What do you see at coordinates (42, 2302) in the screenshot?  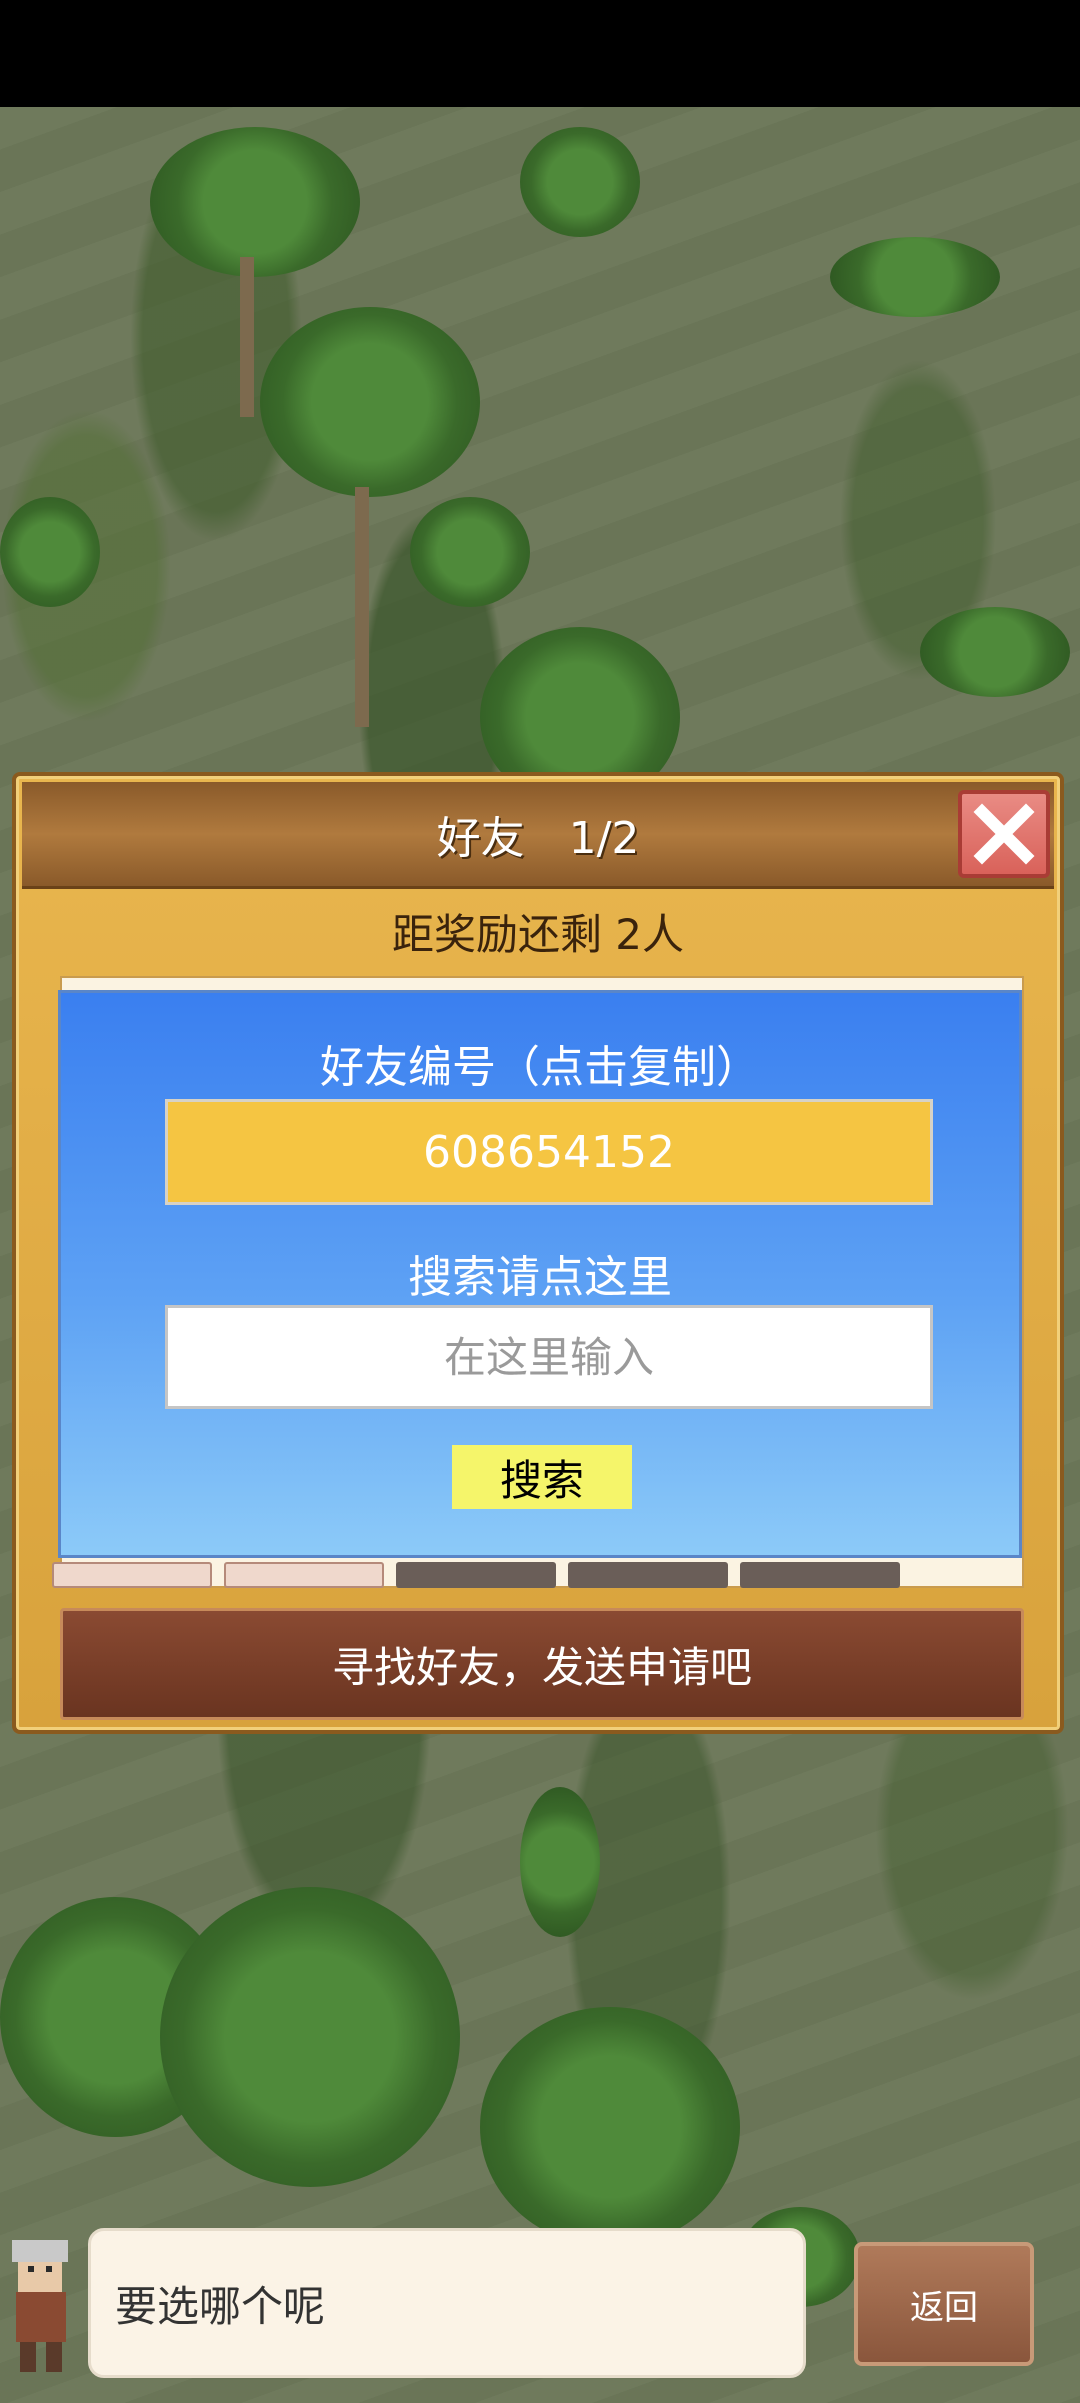 I see `avatar` at bounding box center [42, 2302].